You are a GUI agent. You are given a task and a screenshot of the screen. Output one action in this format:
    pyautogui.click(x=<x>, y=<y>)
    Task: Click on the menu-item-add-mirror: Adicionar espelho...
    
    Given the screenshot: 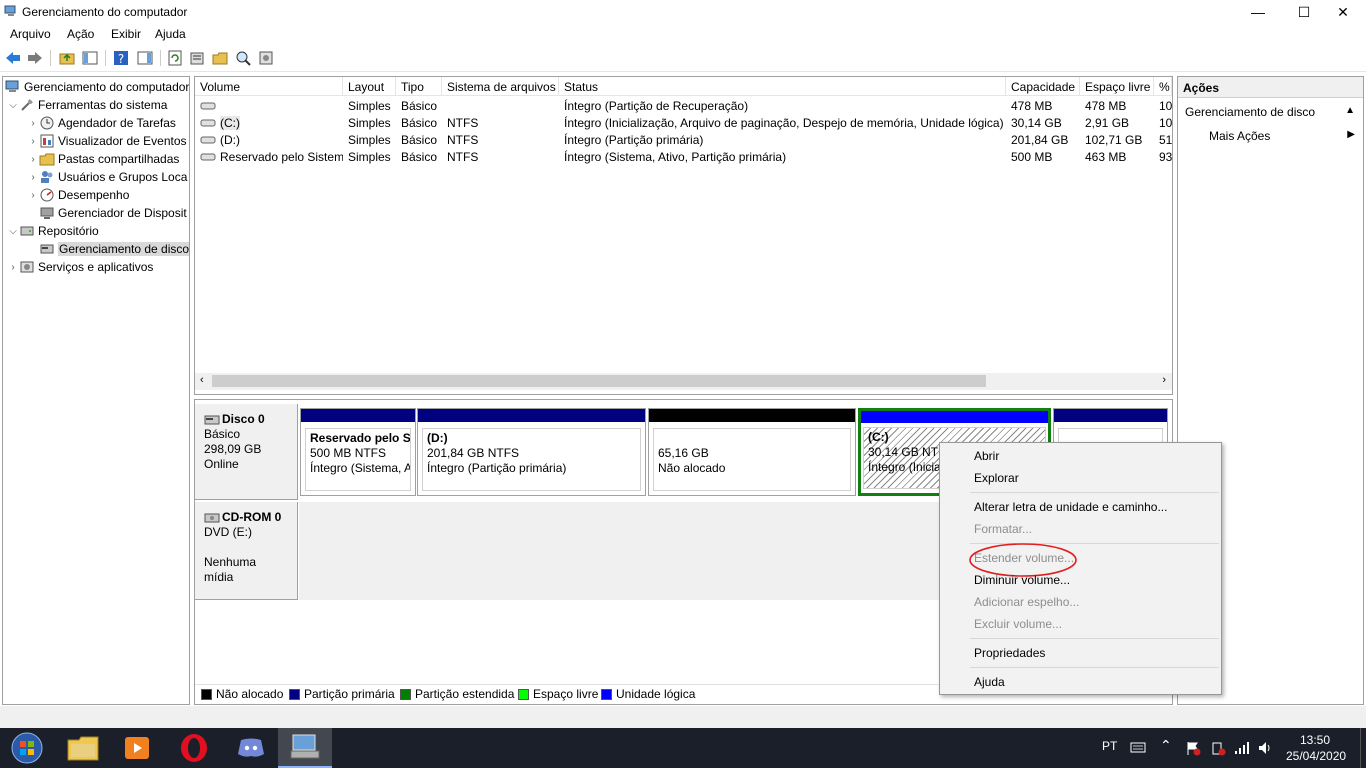 What is the action you would take?
    pyautogui.click(x=1080, y=602)
    